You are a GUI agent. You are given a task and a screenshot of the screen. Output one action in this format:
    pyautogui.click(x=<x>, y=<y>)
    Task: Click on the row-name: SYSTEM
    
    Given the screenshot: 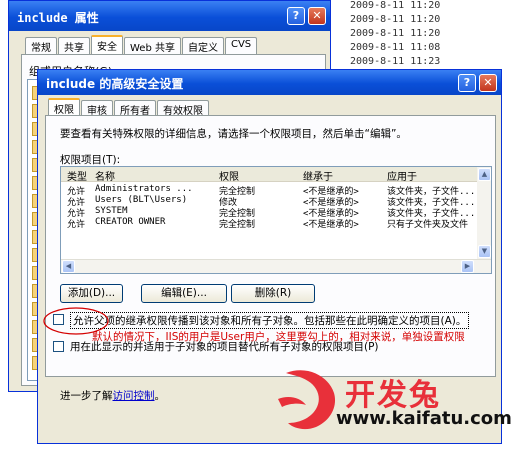 What is the action you would take?
    pyautogui.click(x=111, y=211)
    